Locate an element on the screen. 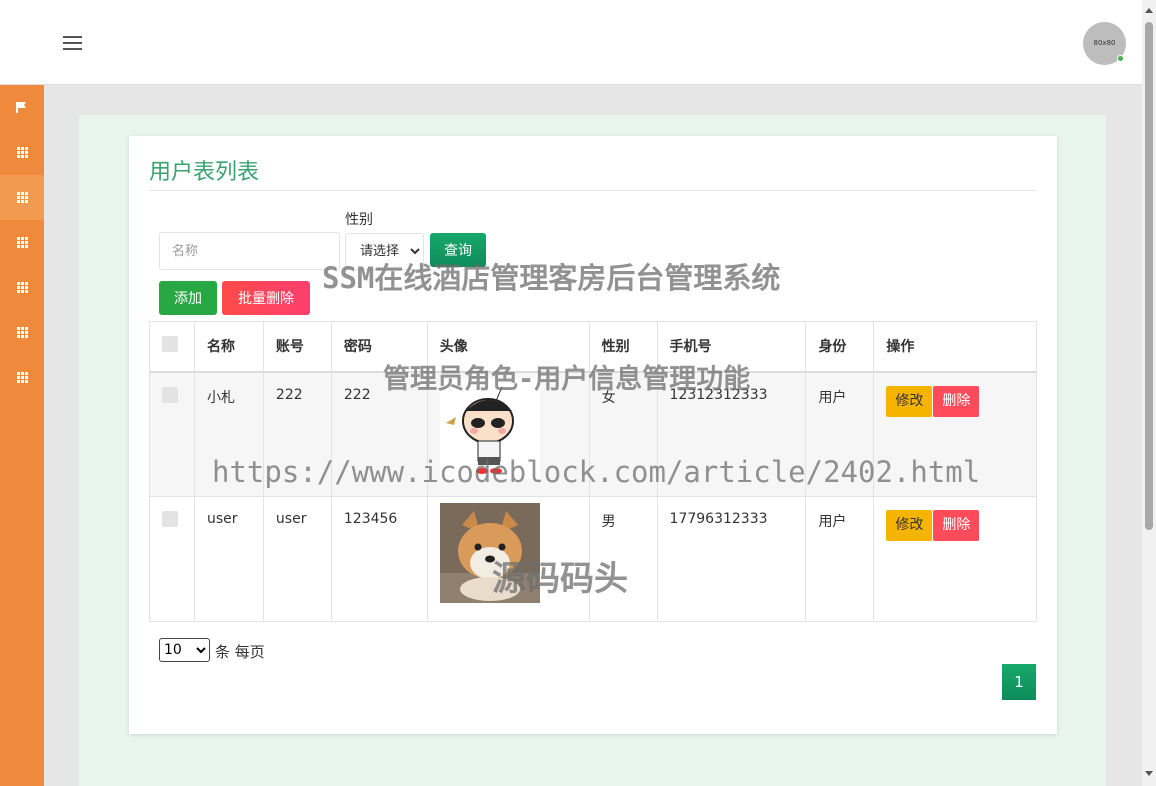 The image size is (1156, 786). select-all-checkbox is located at coordinates (170, 344).